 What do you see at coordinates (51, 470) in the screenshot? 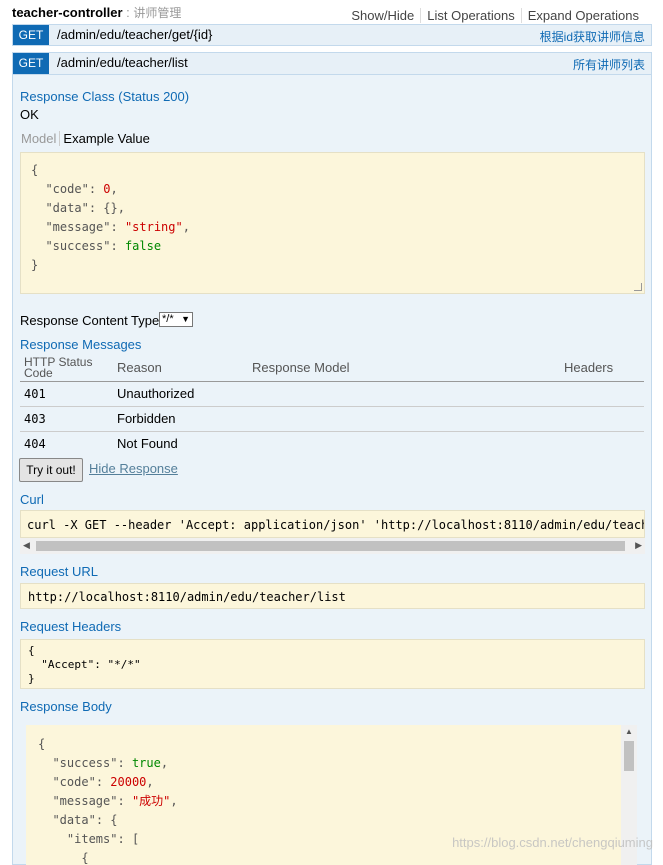
I see `try-it-out-button: Try it out!` at bounding box center [51, 470].